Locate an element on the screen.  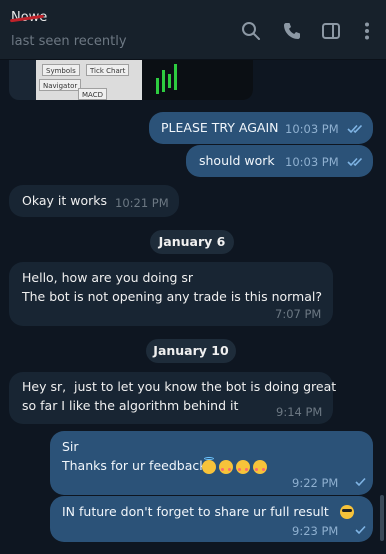
message-time: 9:14 PM is located at coordinates (299, 412).